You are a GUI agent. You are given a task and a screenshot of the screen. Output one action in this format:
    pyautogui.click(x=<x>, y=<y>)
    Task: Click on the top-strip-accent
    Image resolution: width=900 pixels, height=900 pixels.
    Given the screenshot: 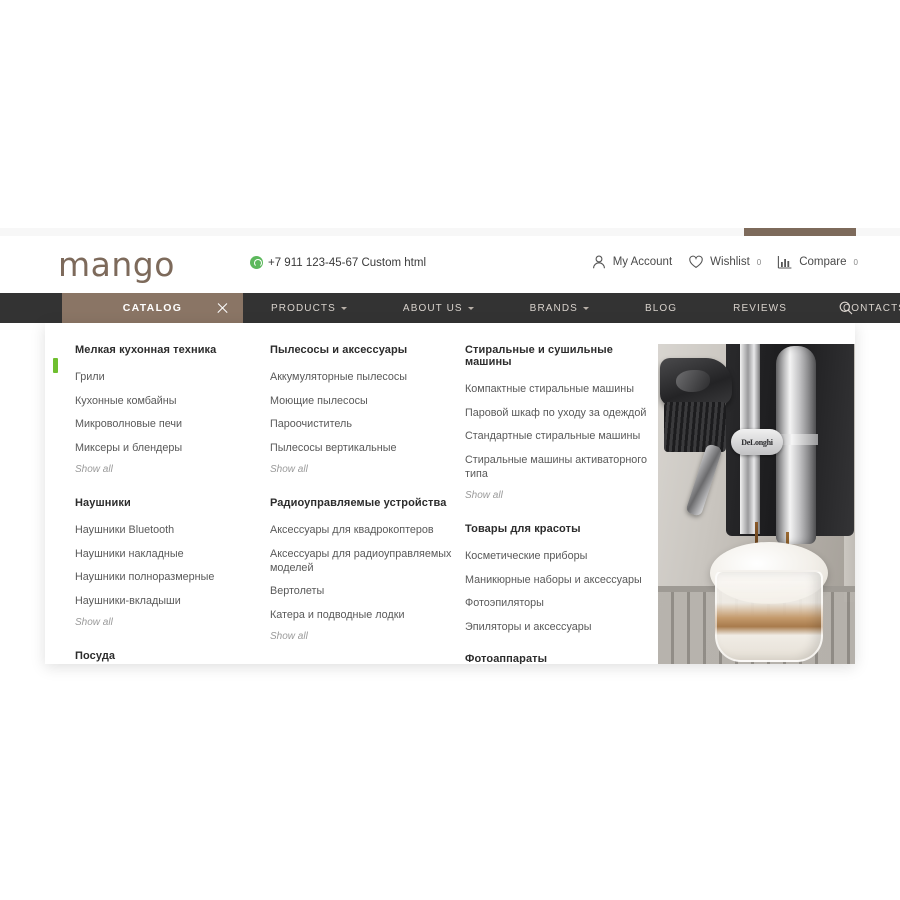 What is the action you would take?
    pyautogui.click(x=800, y=232)
    